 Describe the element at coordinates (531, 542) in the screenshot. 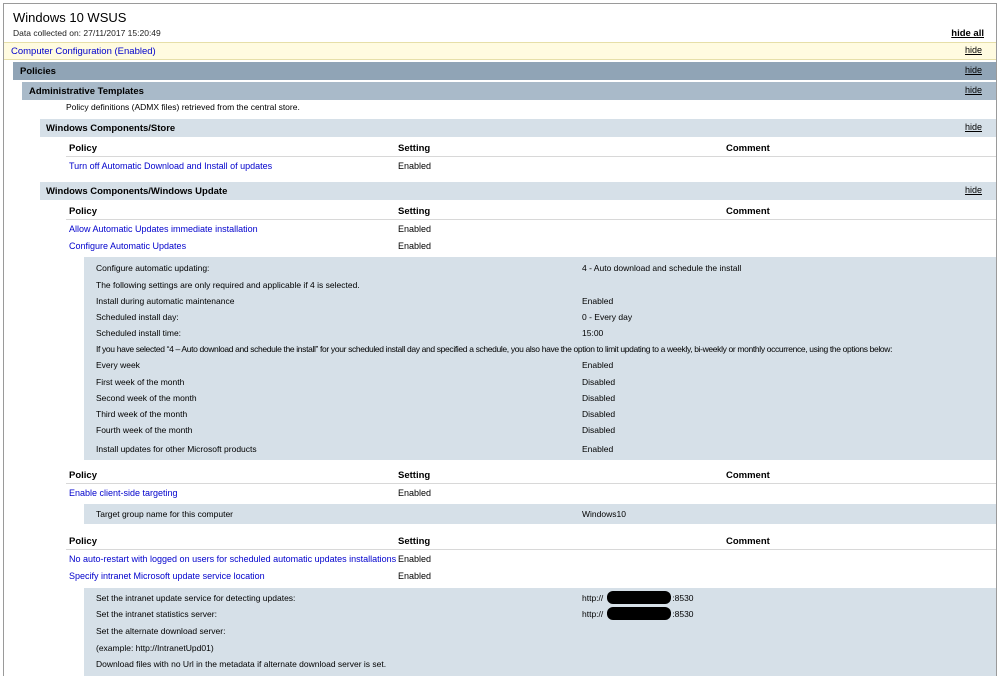

I see `wu-table-header-3: Policy Setting Comment` at that location.